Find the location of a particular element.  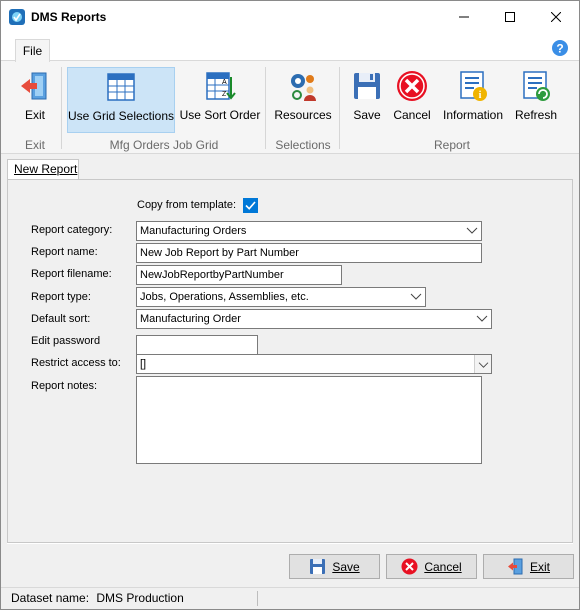

checkmark-icon is located at coordinates (250, 205).